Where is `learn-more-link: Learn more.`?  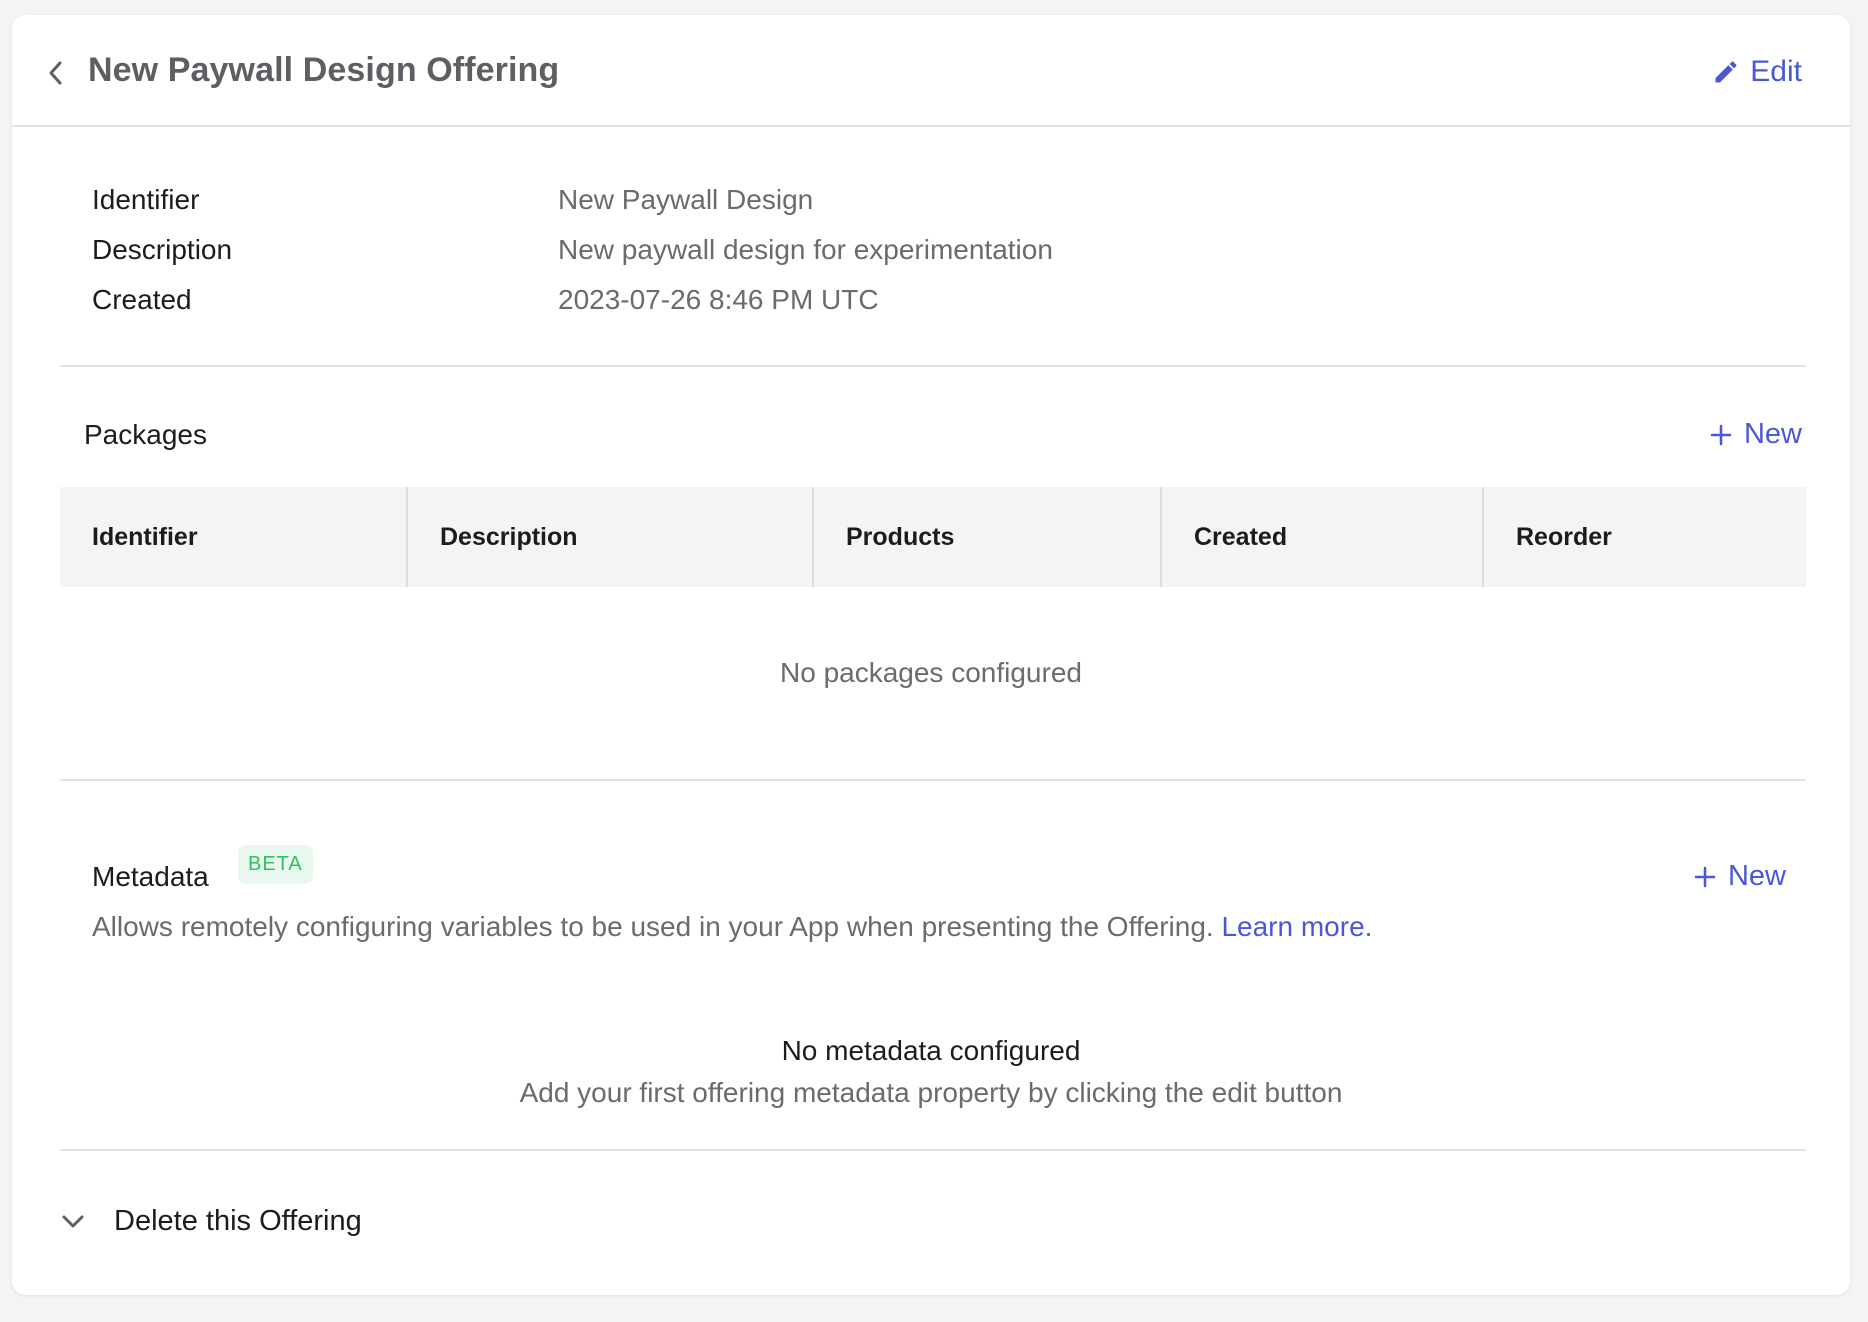 learn-more-link: Learn more. is located at coordinates (1296, 926).